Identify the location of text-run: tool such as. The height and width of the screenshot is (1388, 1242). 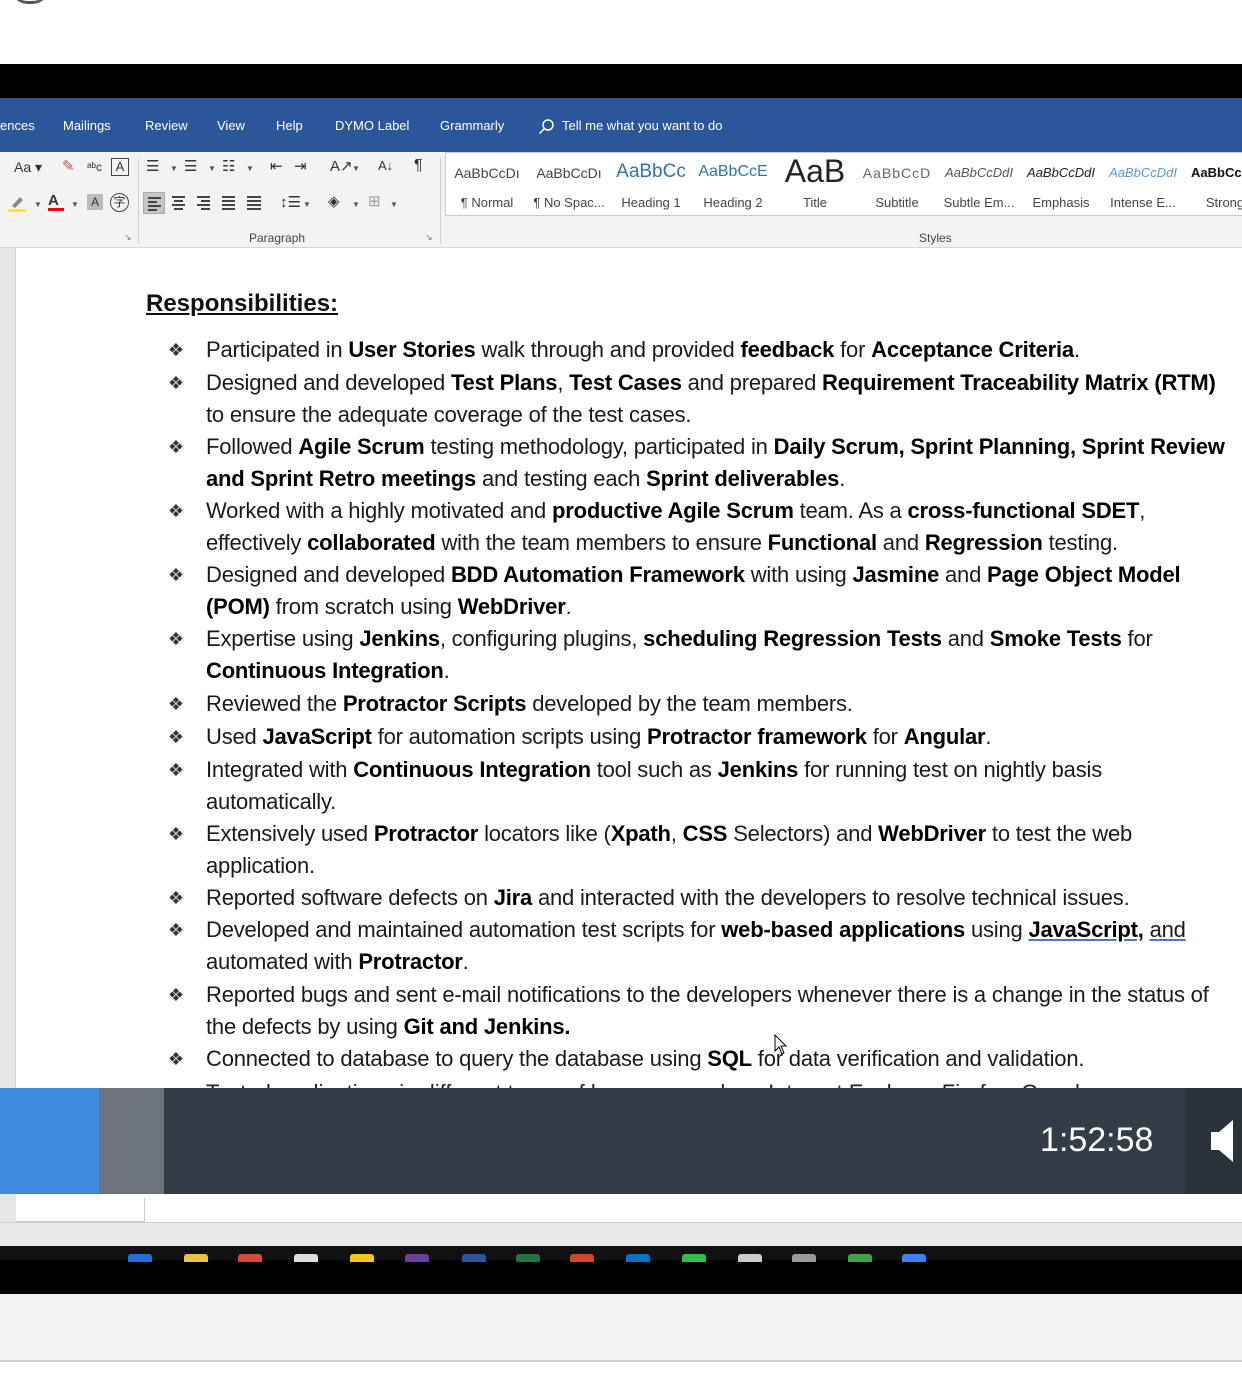
(654, 769).